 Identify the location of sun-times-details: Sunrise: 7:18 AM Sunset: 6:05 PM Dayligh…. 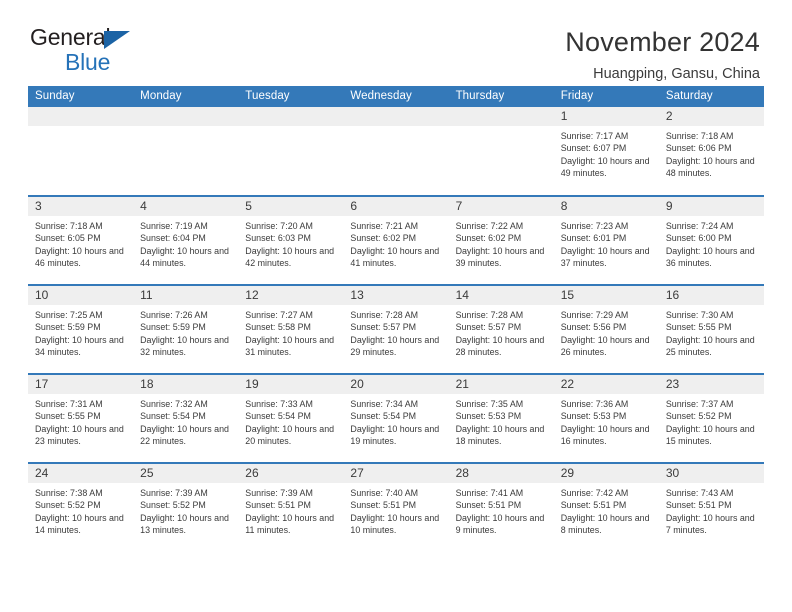
(79, 244).